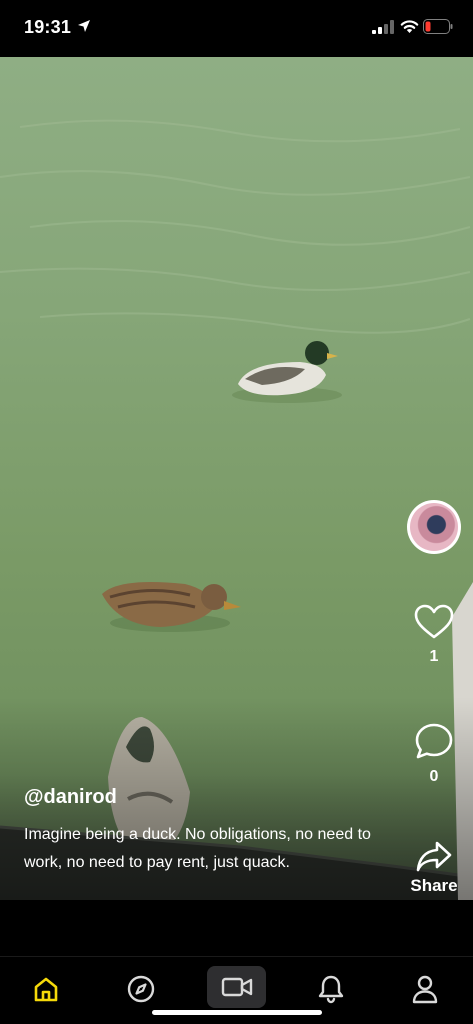  I want to click on person-icon, so click(425, 989).